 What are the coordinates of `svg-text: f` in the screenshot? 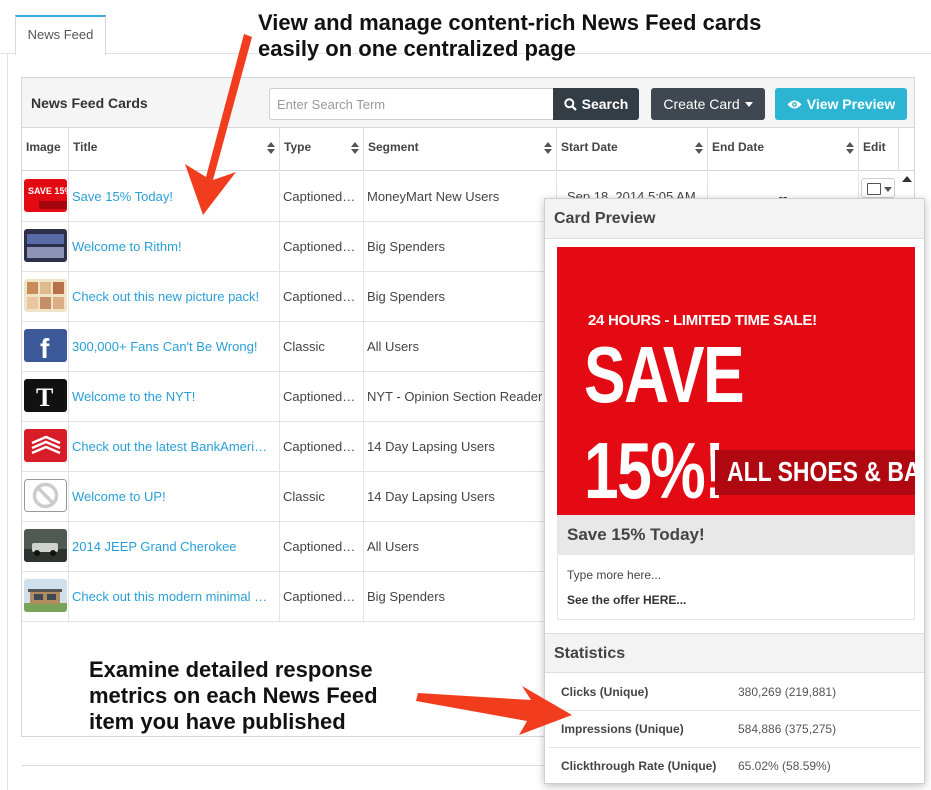 It's located at (45, 347).